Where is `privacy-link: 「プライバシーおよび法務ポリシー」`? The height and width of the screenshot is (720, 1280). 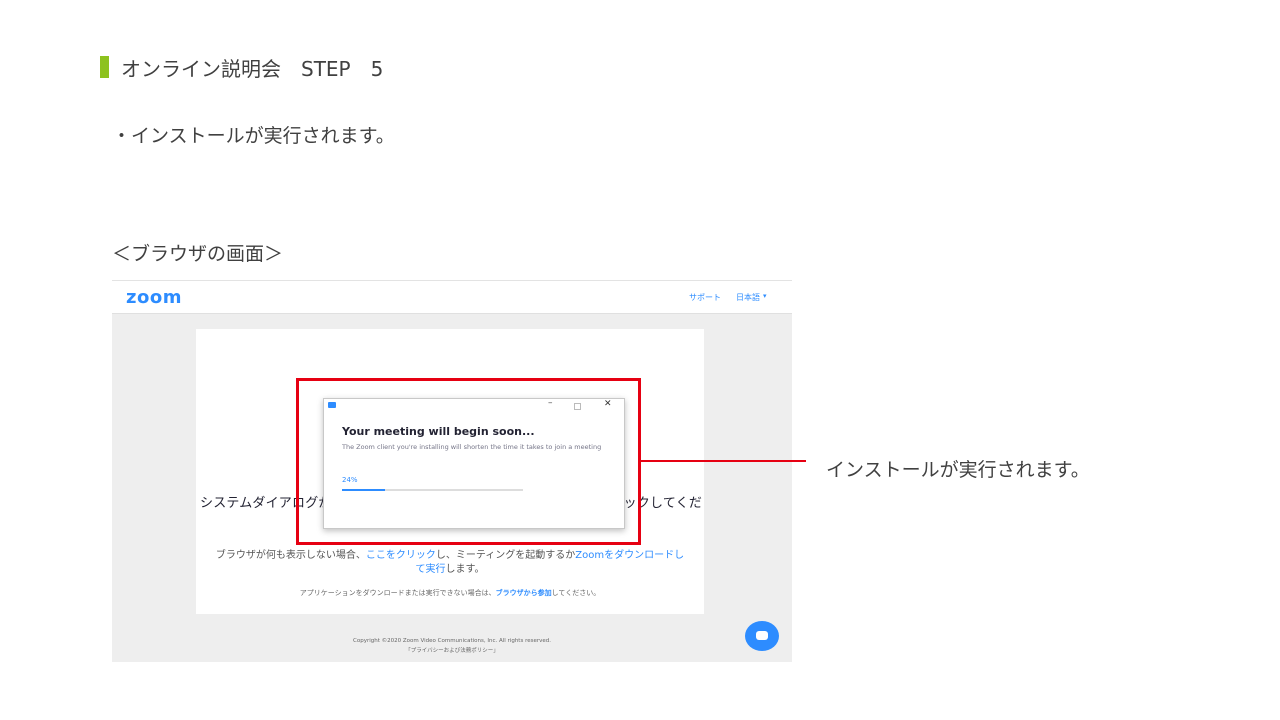
privacy-link: 「プライバシーおよび法務ポリシー」 is located at coordinates (452, 650).